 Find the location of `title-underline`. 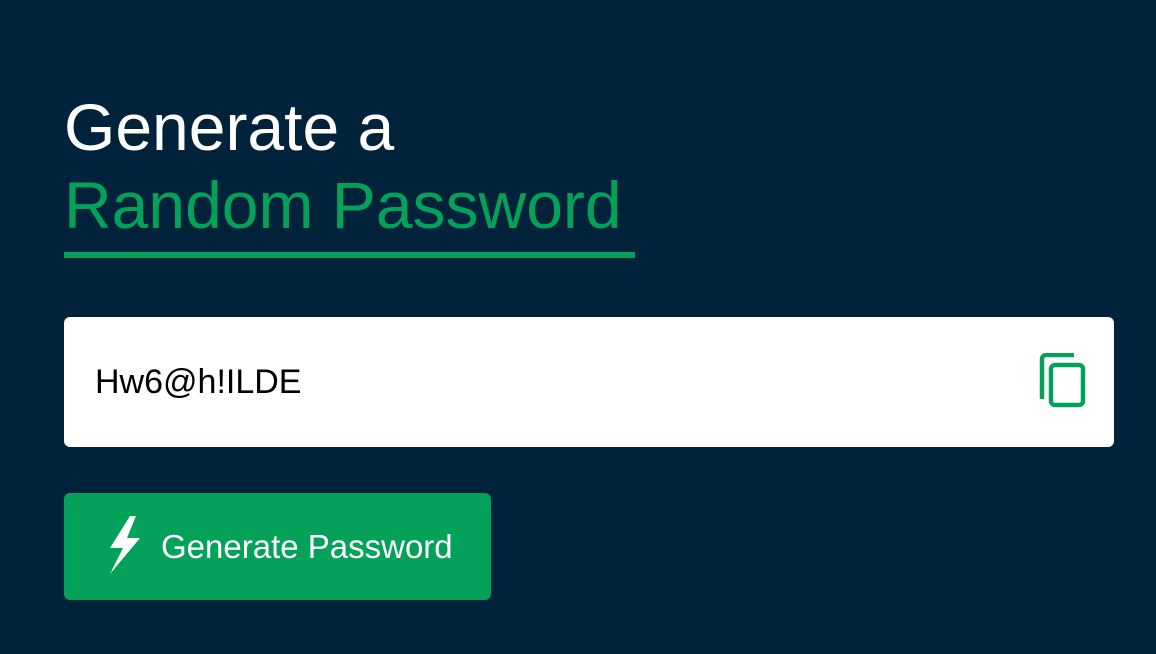

title-underline is located at coordinates (349, 255).